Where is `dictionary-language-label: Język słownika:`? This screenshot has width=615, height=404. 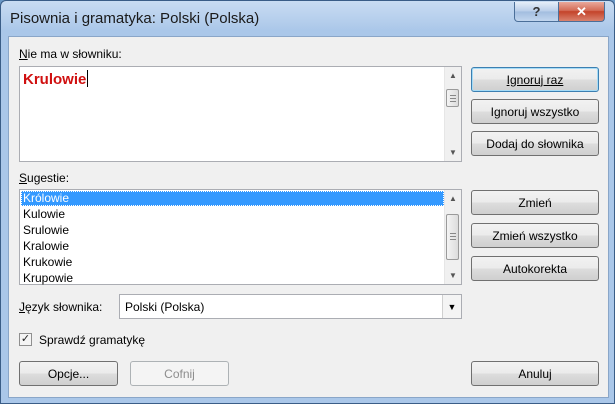
dictionary-language-label: Język słownika: is located at coordinates (61, 307).